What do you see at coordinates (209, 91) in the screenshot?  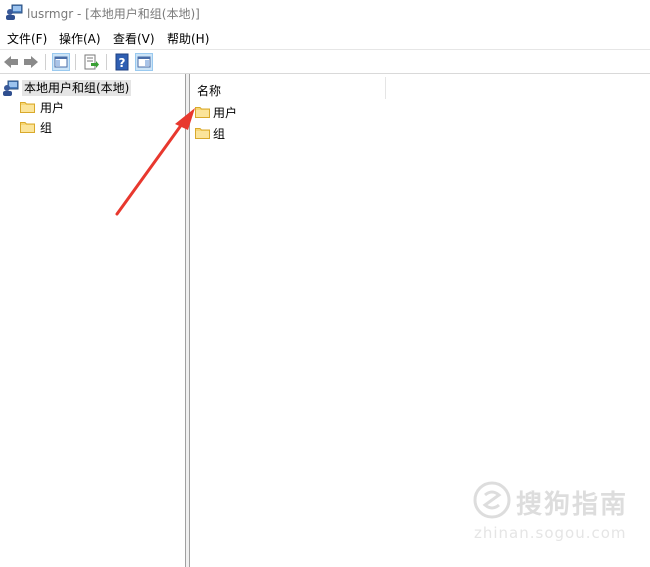 I see `column-header-label: 名称` at bounding box center [209, 91].